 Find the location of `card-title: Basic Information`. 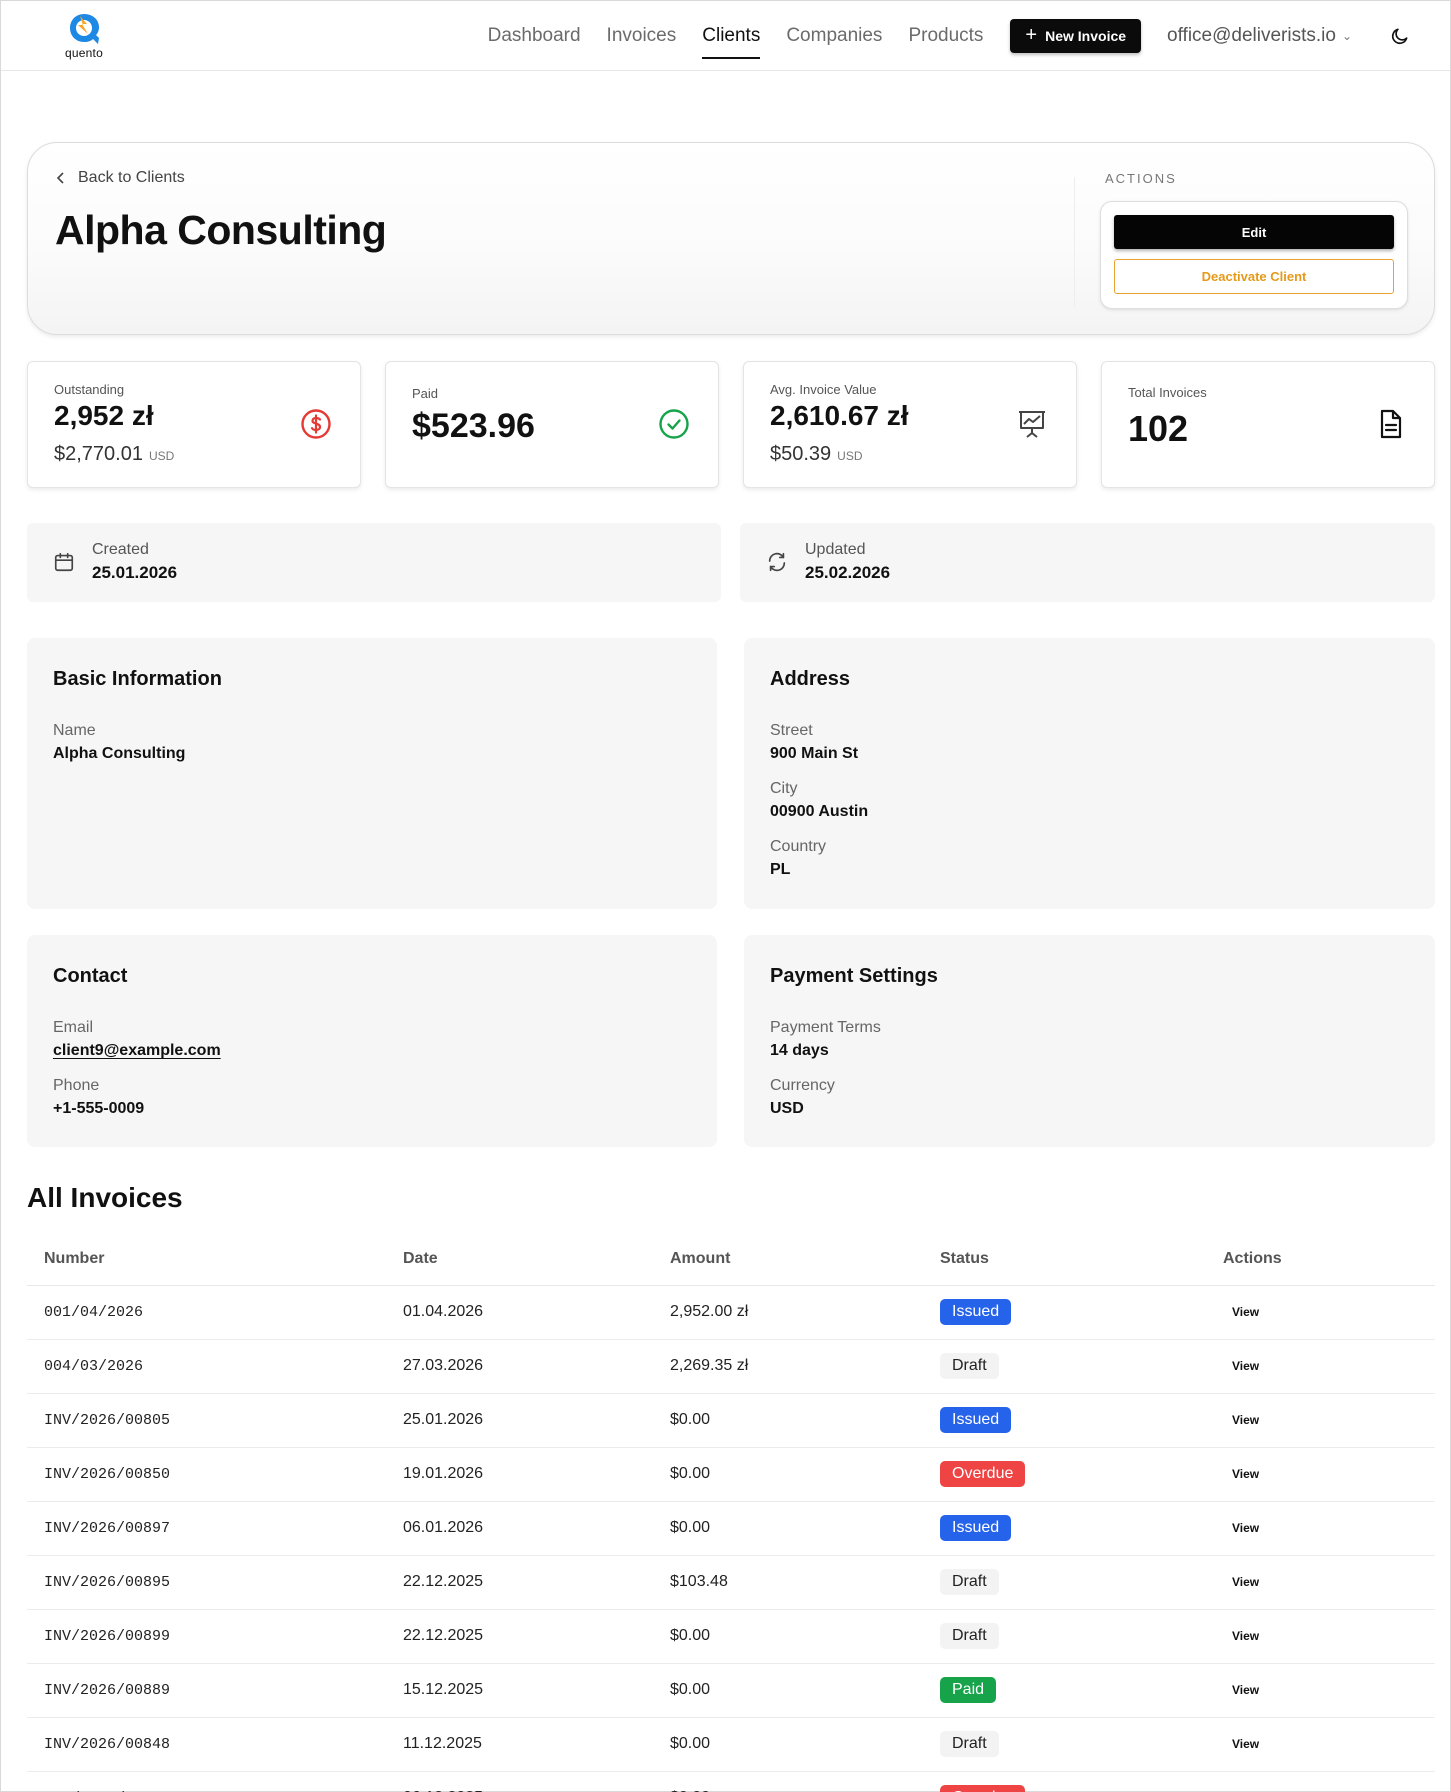

card-title: Basic Information is located at coordinates (137, 679).